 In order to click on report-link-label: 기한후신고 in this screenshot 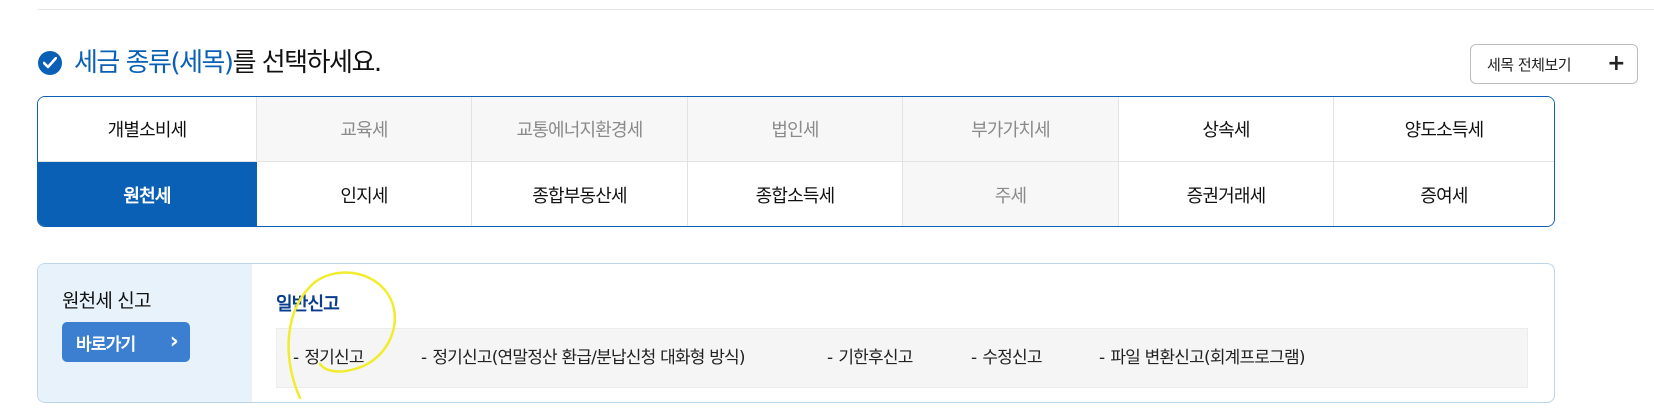, I will do `click(875, 358)`.